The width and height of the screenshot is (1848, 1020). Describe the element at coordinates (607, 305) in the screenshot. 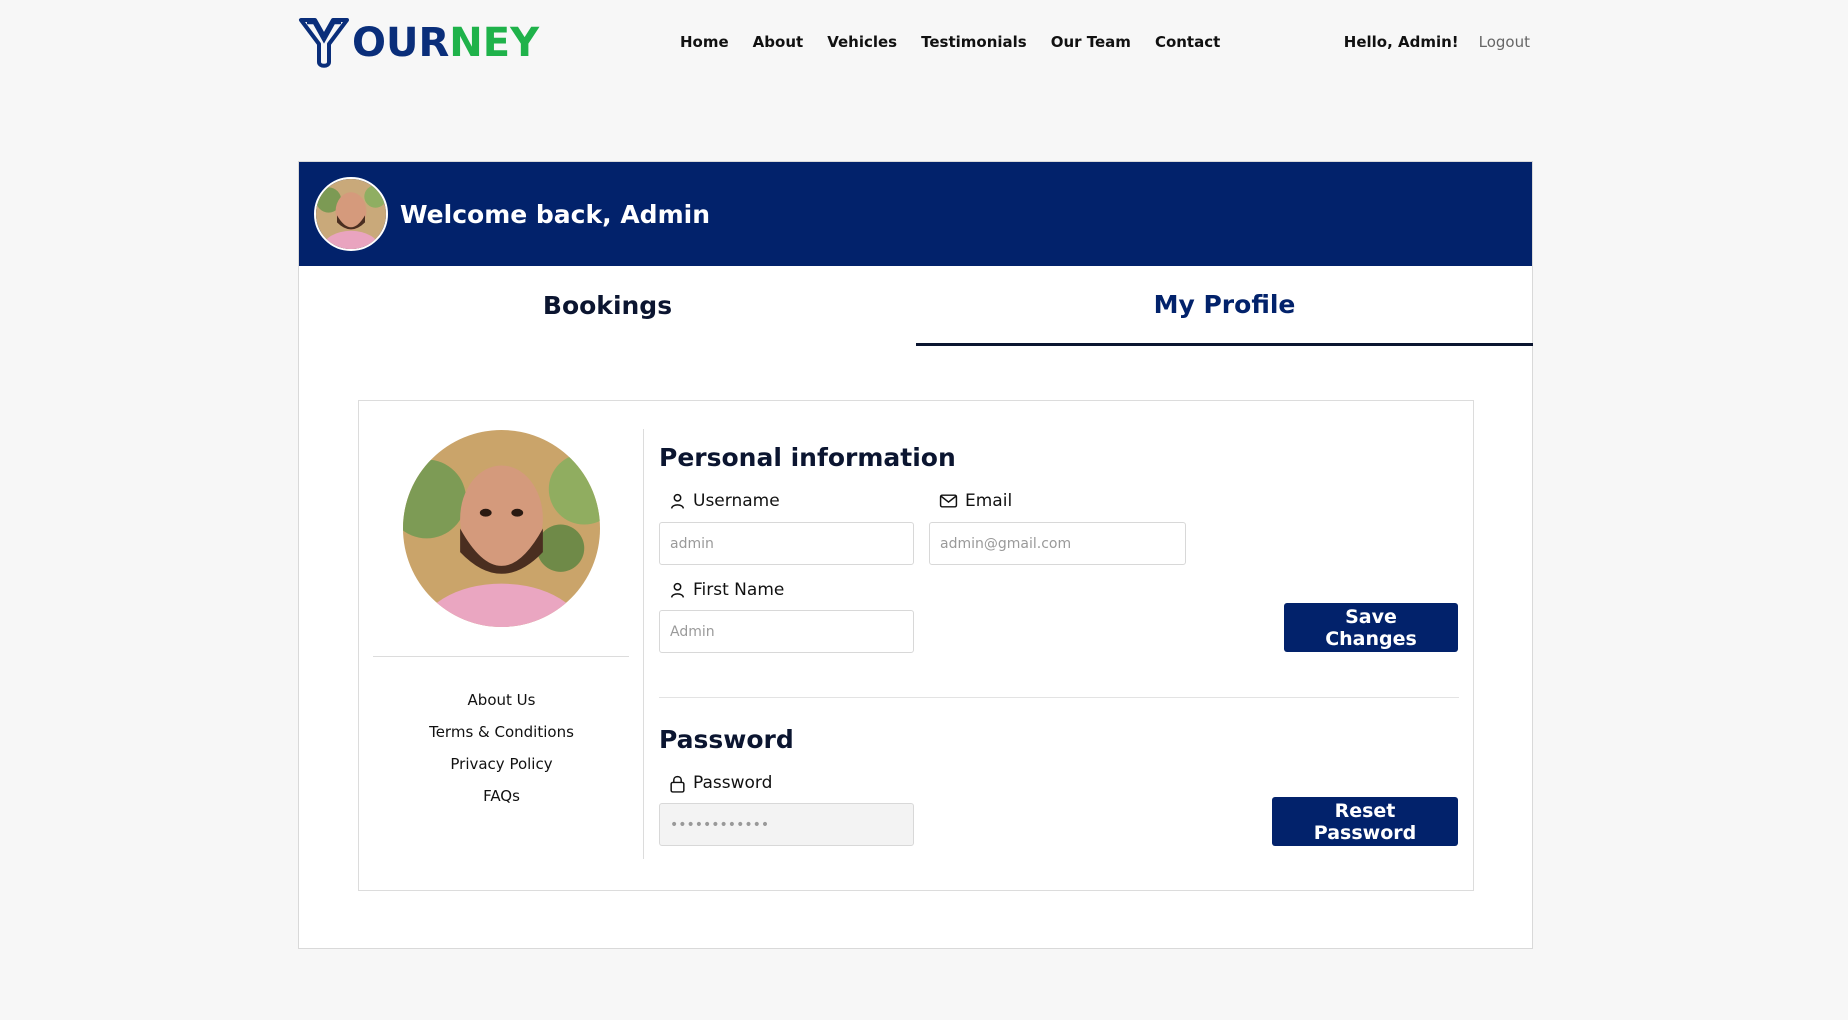

I see `tab-bookings: Bookings` at that location.